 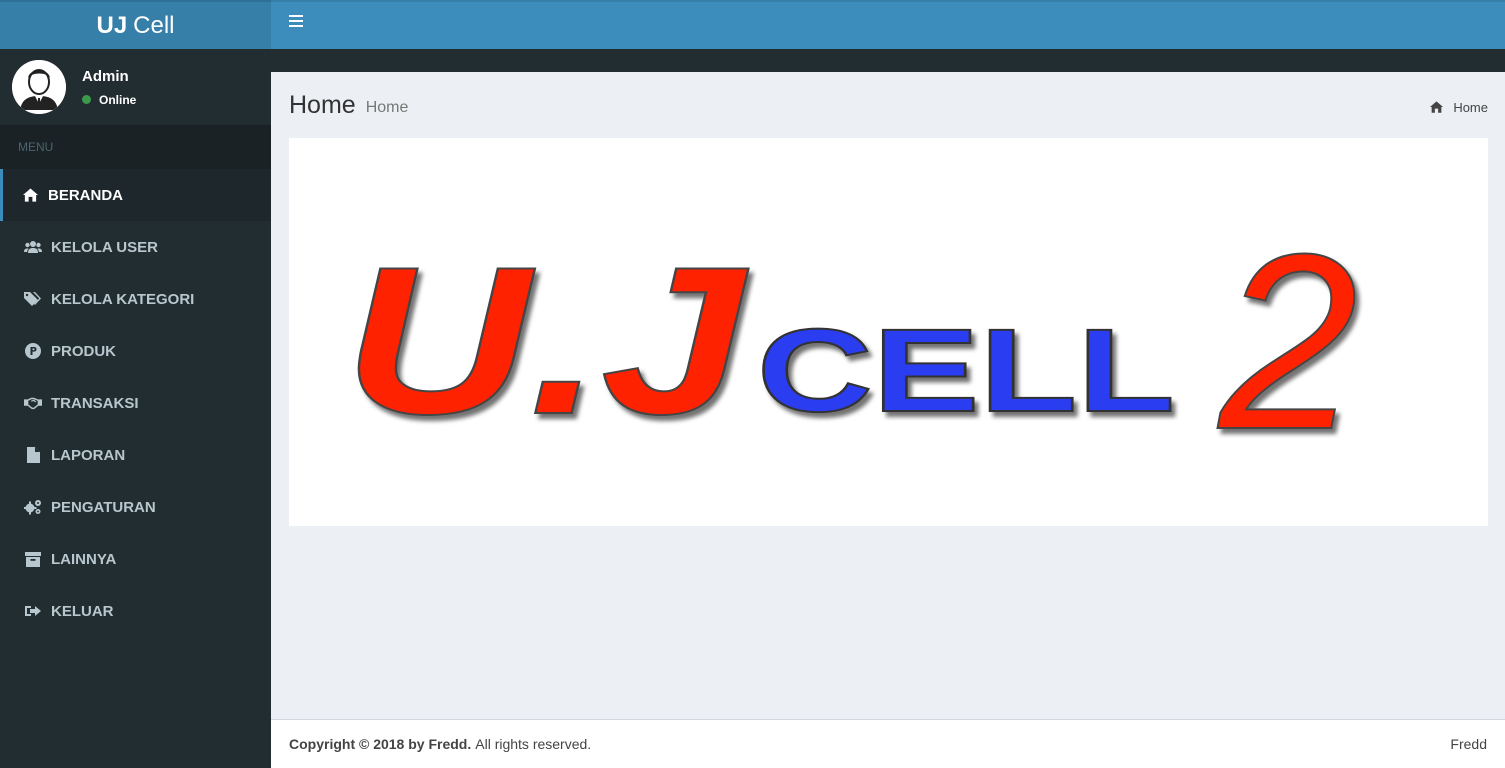 I want to click on footer-right: Fredd, so click(x=1468, y=744).